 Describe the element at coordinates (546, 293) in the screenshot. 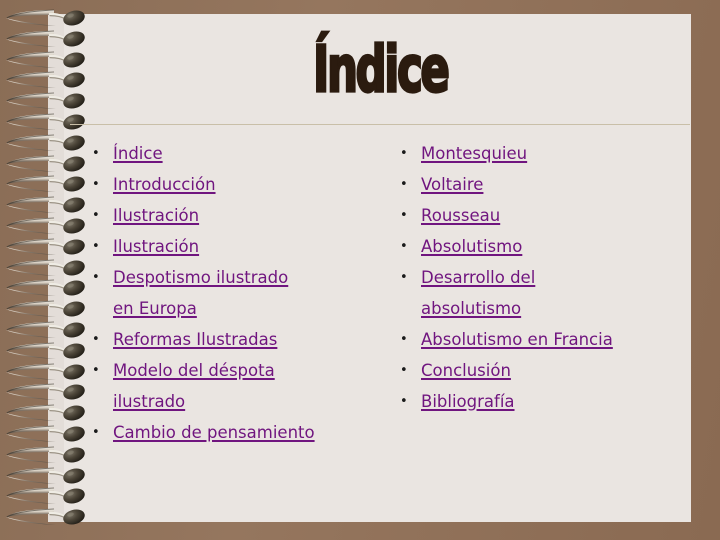

I see `toc-item: Desarrollo del absolutismo` at that location.